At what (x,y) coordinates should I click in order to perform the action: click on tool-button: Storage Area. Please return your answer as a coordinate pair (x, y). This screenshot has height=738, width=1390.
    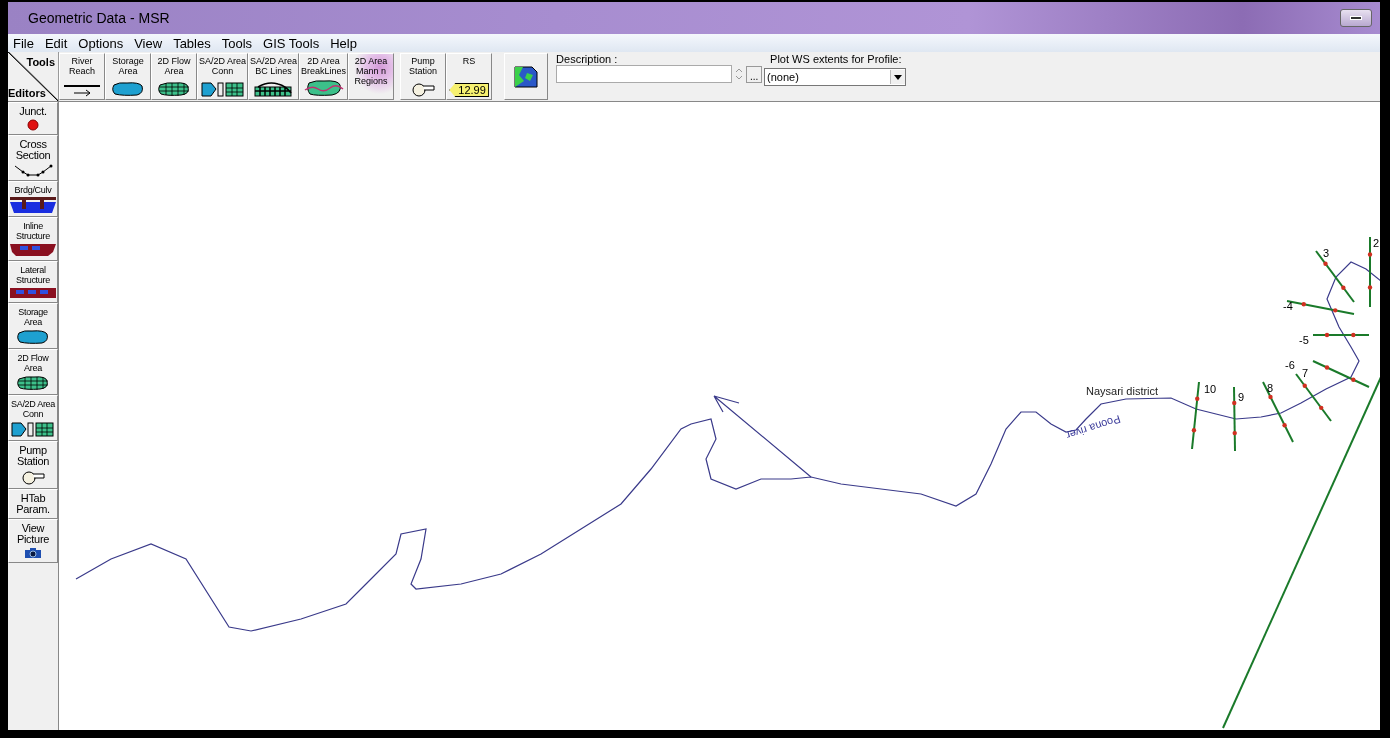
    Looking at the image, I should click on (128, 76).